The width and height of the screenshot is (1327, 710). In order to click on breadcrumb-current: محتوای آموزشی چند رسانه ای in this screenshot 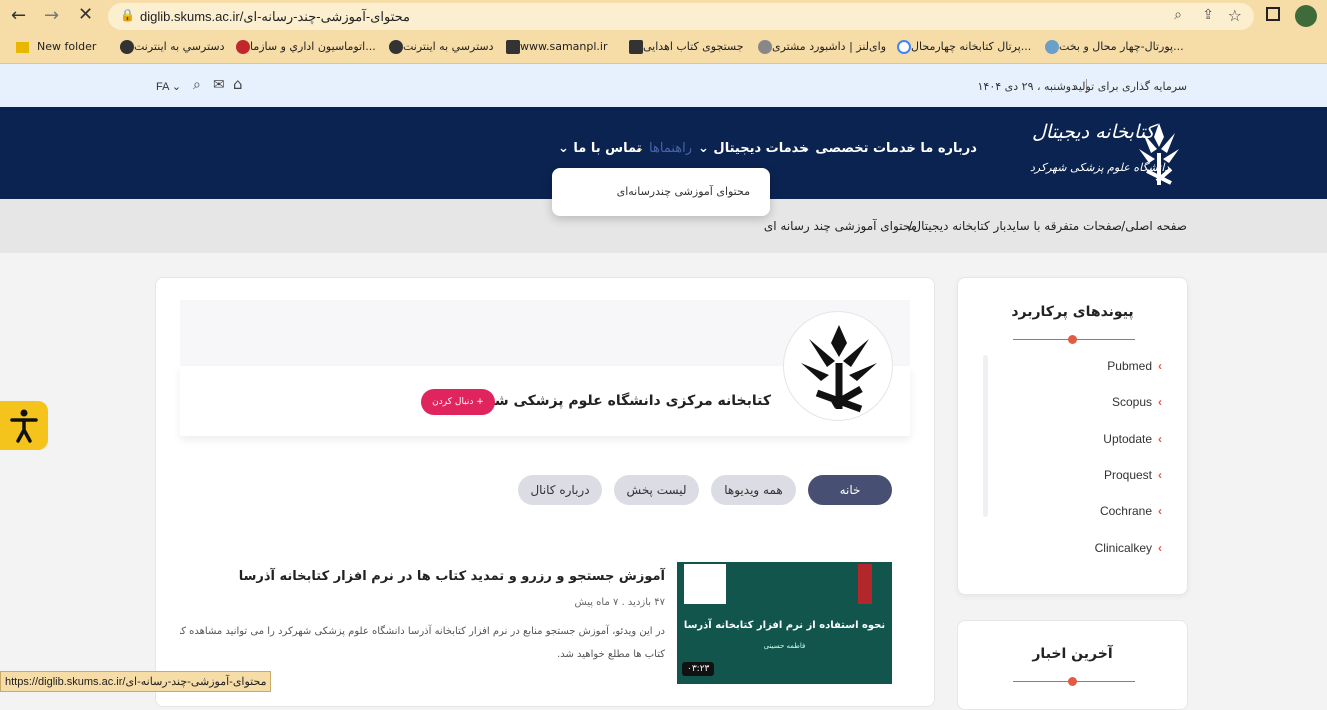, I will do `click(840, 226)`.